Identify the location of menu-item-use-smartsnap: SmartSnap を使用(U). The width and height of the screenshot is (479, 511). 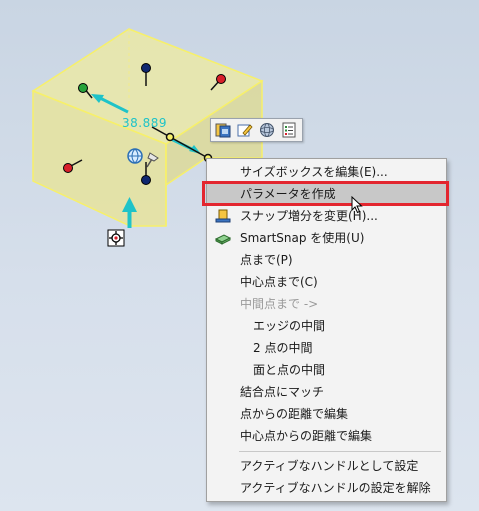
(326, 238).